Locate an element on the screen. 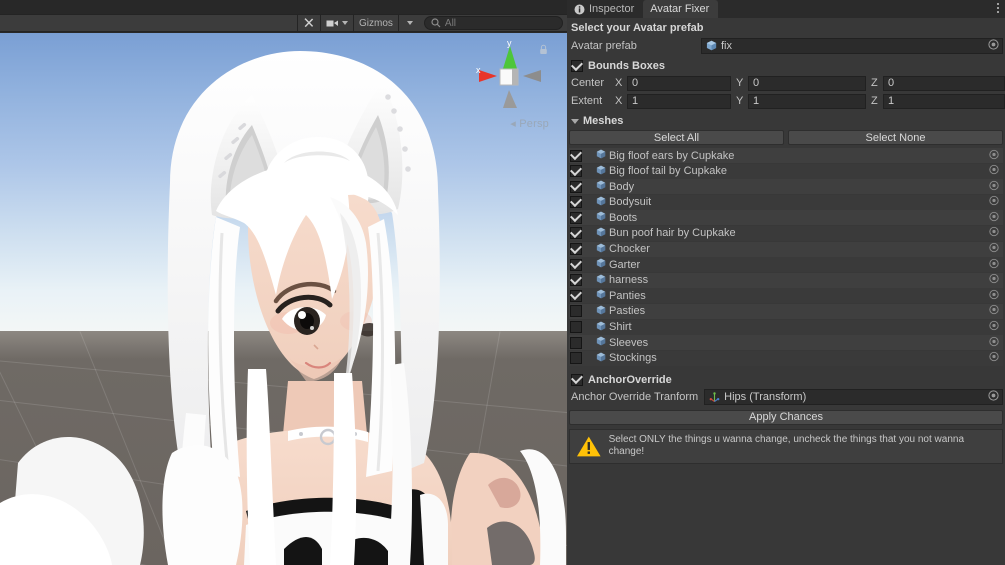 The image size is (1005, 565). mesh-name: Body is located at coordinates (622, 186).